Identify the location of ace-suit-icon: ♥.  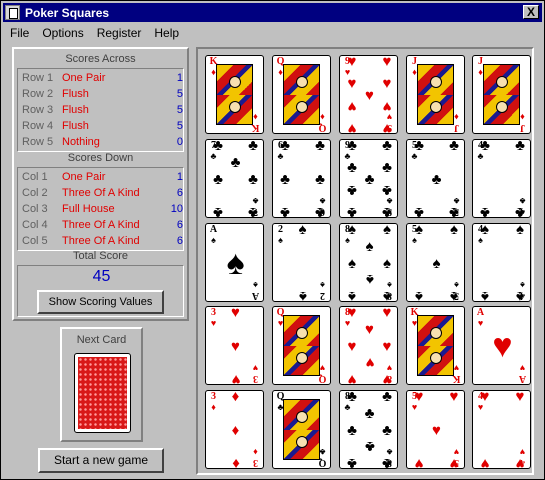
(502, 345).